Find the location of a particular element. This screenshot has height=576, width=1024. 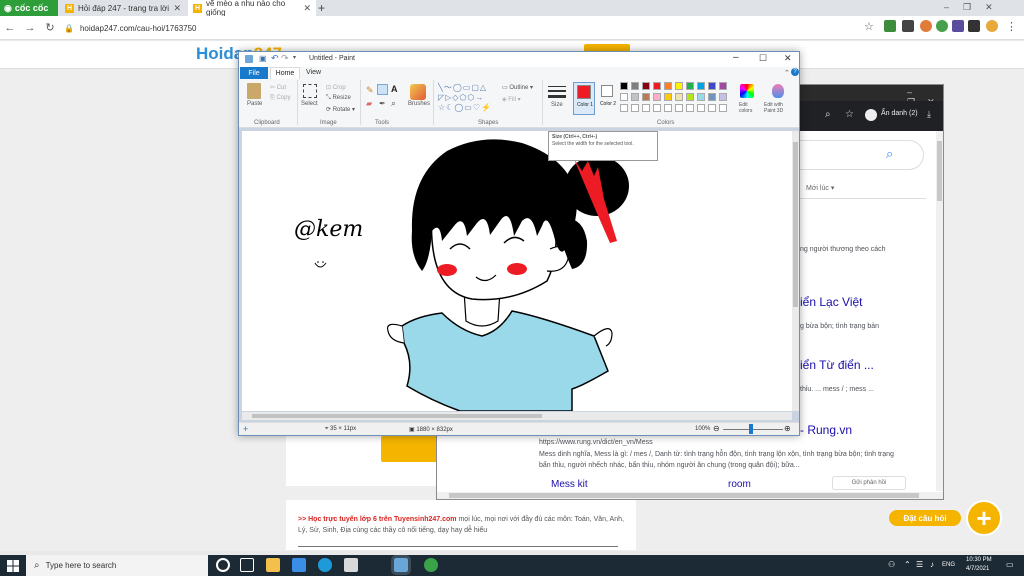

mail-icon is located at coordinates (299, 565).